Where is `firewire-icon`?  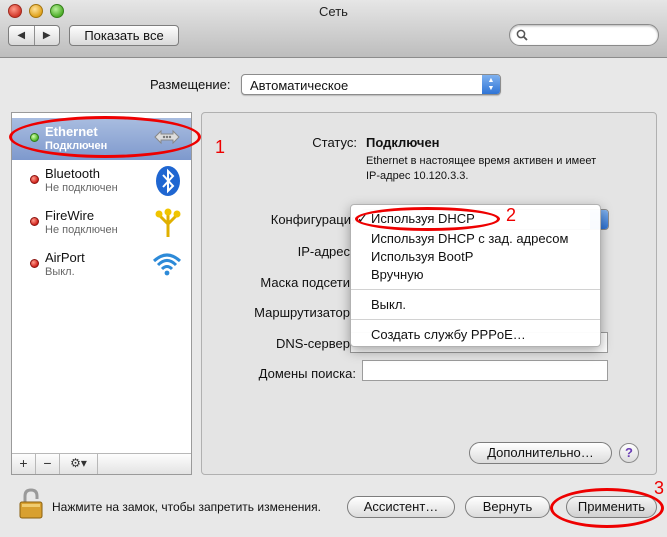
firewire-icon is located at coordinates (168, 222).